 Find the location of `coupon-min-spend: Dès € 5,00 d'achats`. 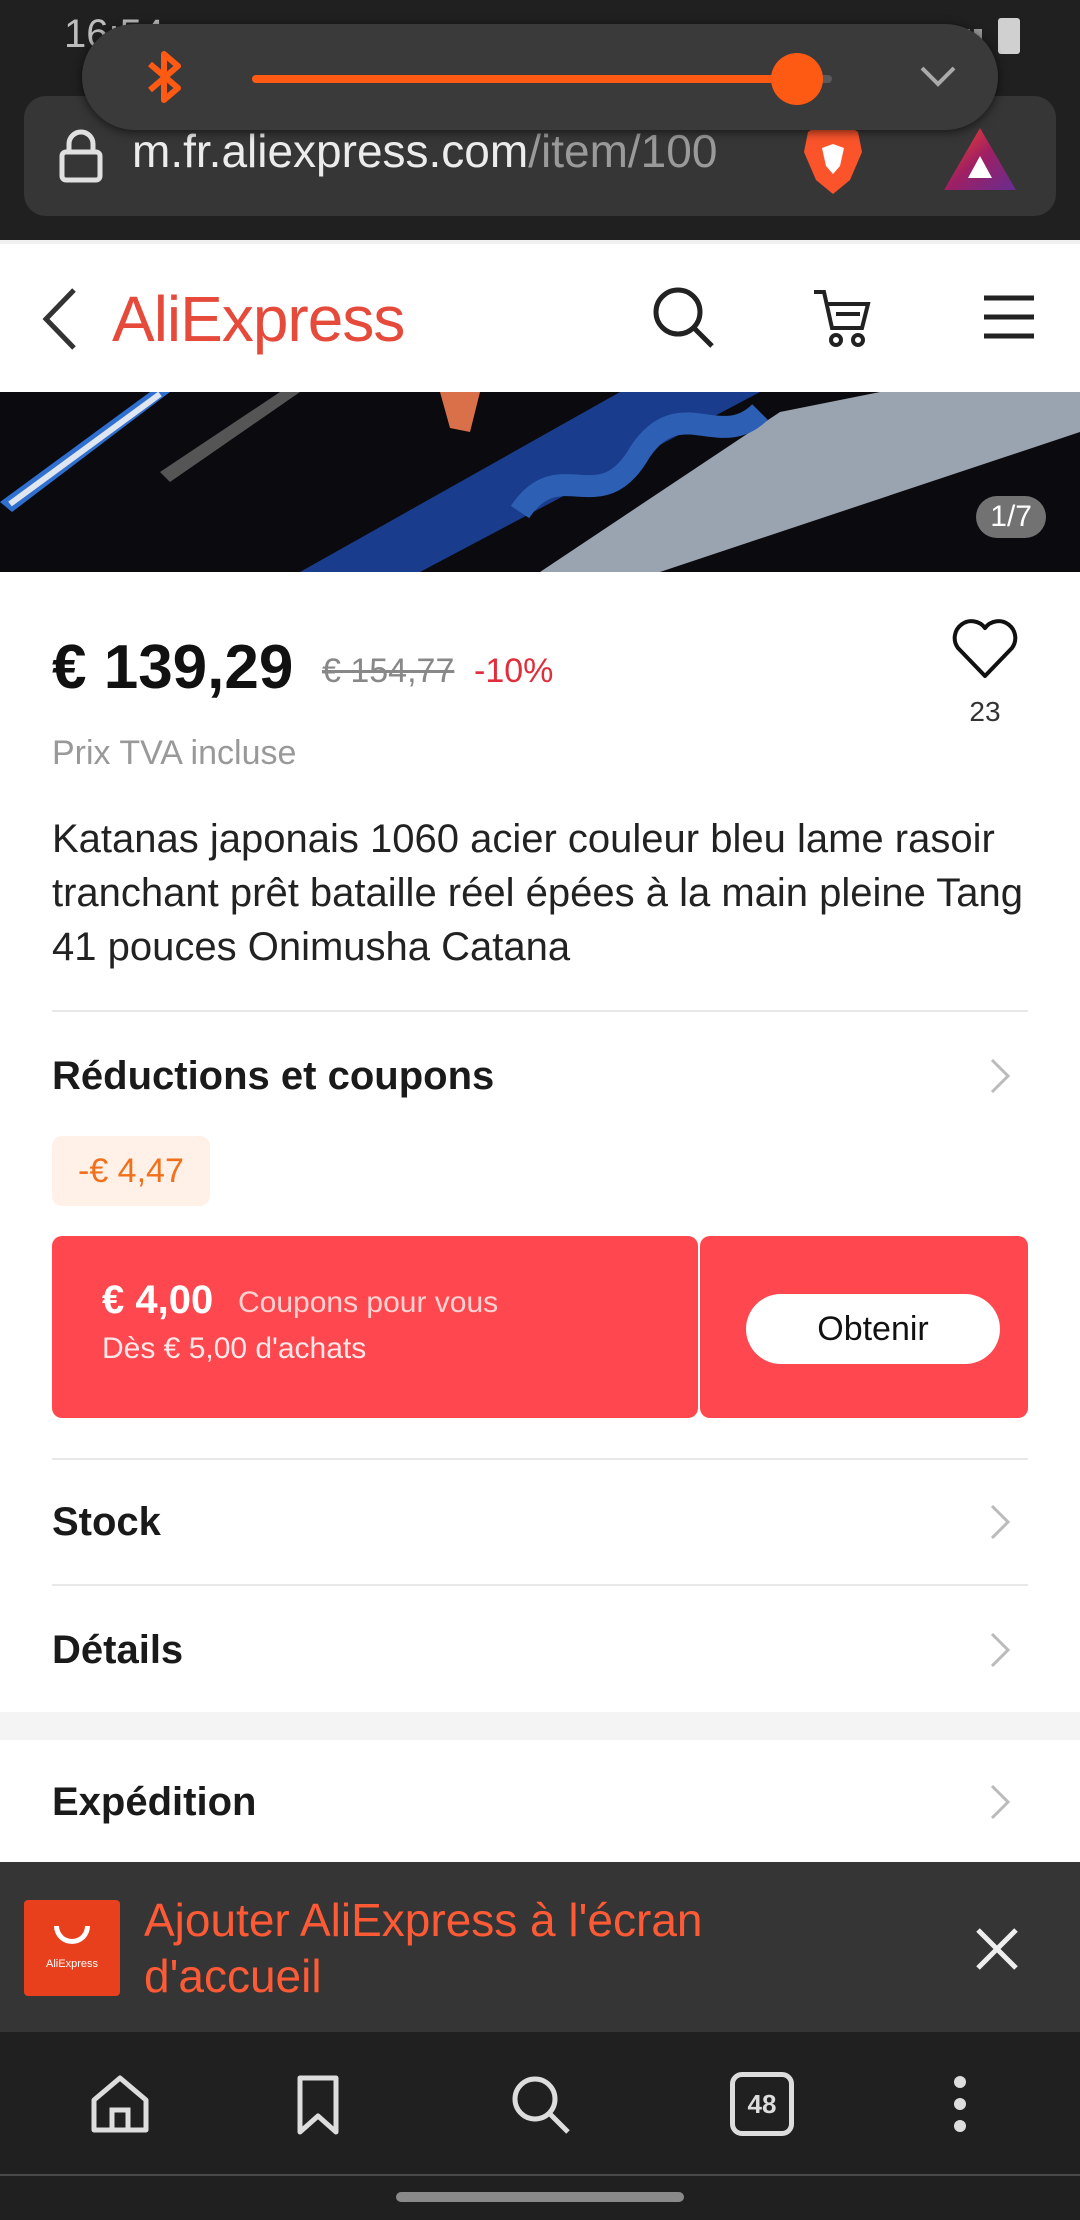

coupon-min-spend: Dès € 5,00 d'achats is located at coordinates (234, 1348).